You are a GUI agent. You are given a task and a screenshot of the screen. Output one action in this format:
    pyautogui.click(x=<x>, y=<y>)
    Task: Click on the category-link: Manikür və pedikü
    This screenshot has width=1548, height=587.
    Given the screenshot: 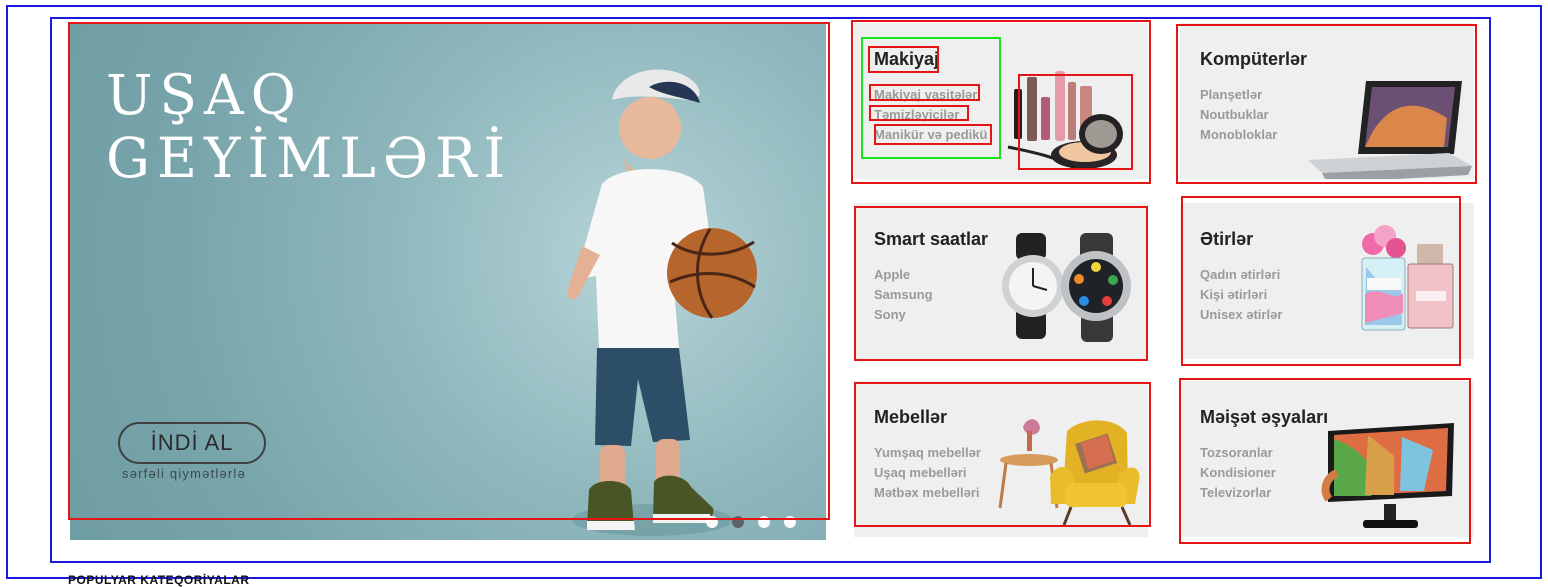 What is the action you would take?
    pyautogui.click(x=930, y=135)
    